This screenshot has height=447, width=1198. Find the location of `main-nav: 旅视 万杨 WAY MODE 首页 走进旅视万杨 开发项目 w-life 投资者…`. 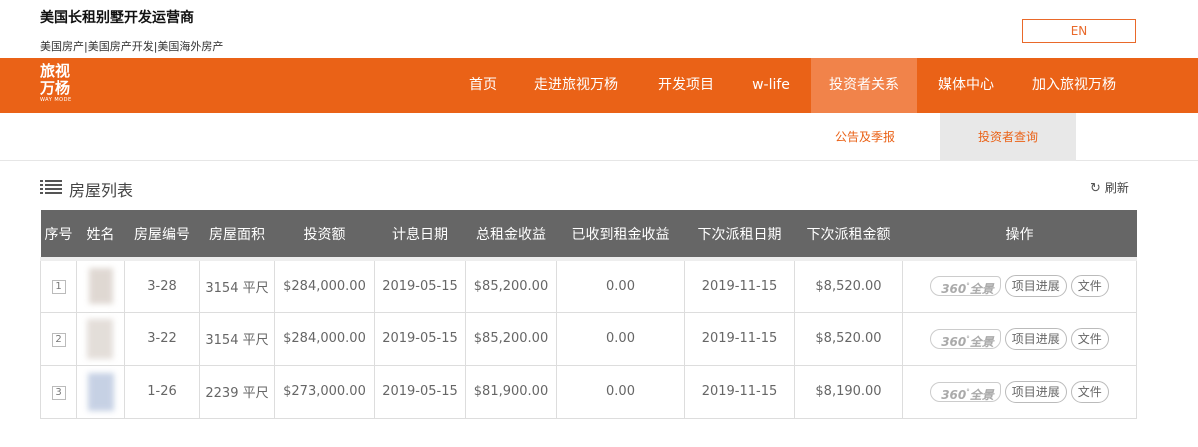

main-nav: 旅视 万杨 WAY MODE 首页 走进旅视万杨 开发项目 w-life 投资者… is located at coordinates (599, 85).